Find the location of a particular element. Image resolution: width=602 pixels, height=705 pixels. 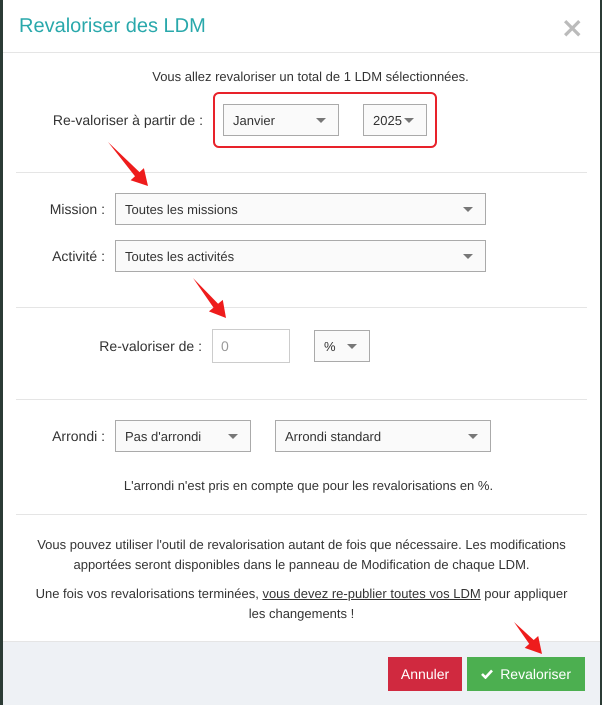

select-dropdown: Pas d'arrondi is located at coordinates (183, 436).